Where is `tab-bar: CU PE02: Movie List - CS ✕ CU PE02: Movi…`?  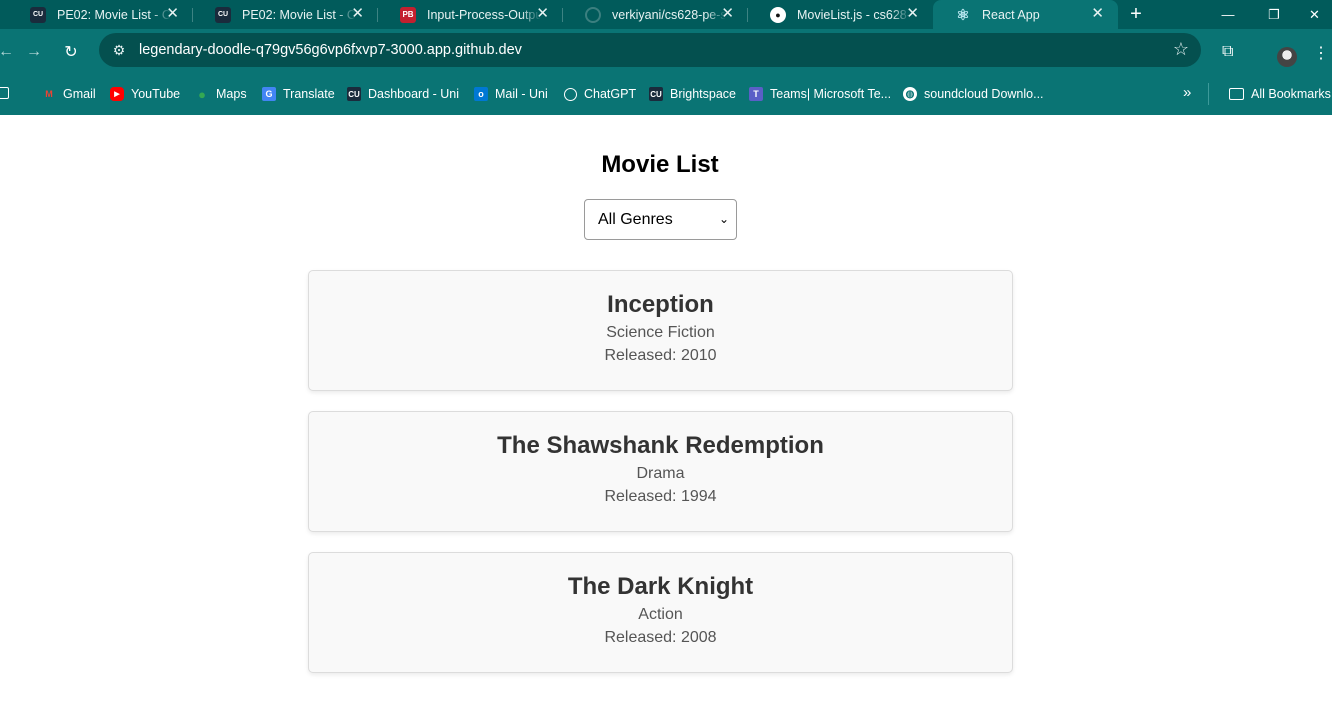
tab-bar: CU PE02: Movie List - CS ✕ CU PE02: Movi… is located at coordinates (666, 14).